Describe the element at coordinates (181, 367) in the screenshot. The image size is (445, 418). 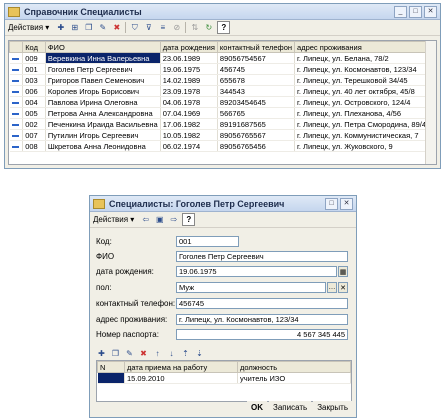
I see `header-hire-date: дата приема на работу` at that location.